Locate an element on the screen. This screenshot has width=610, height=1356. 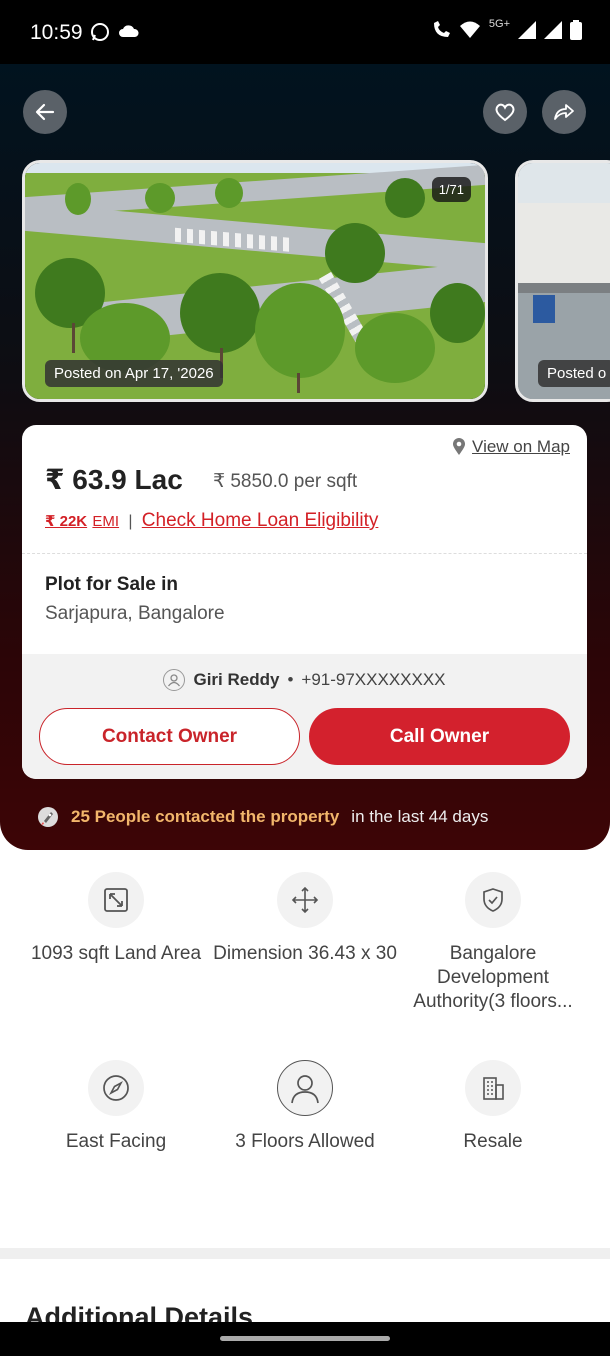
feature-item: Resale is located at coordinates (493, 1107).